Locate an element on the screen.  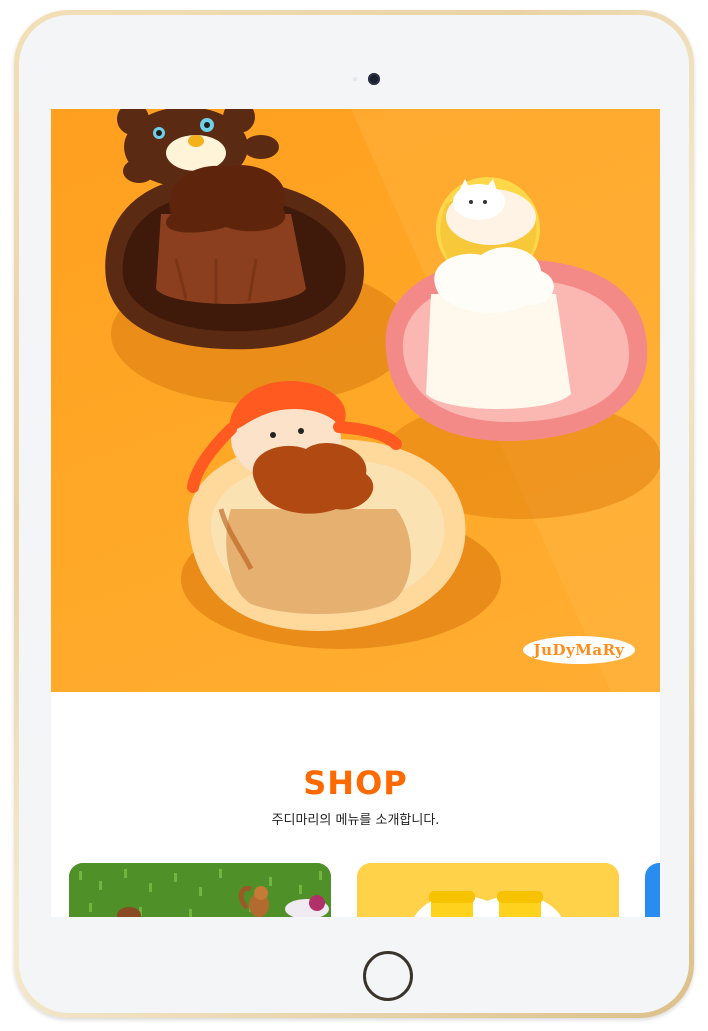
bear-pudding-dish is located at coordinates (258, 256).